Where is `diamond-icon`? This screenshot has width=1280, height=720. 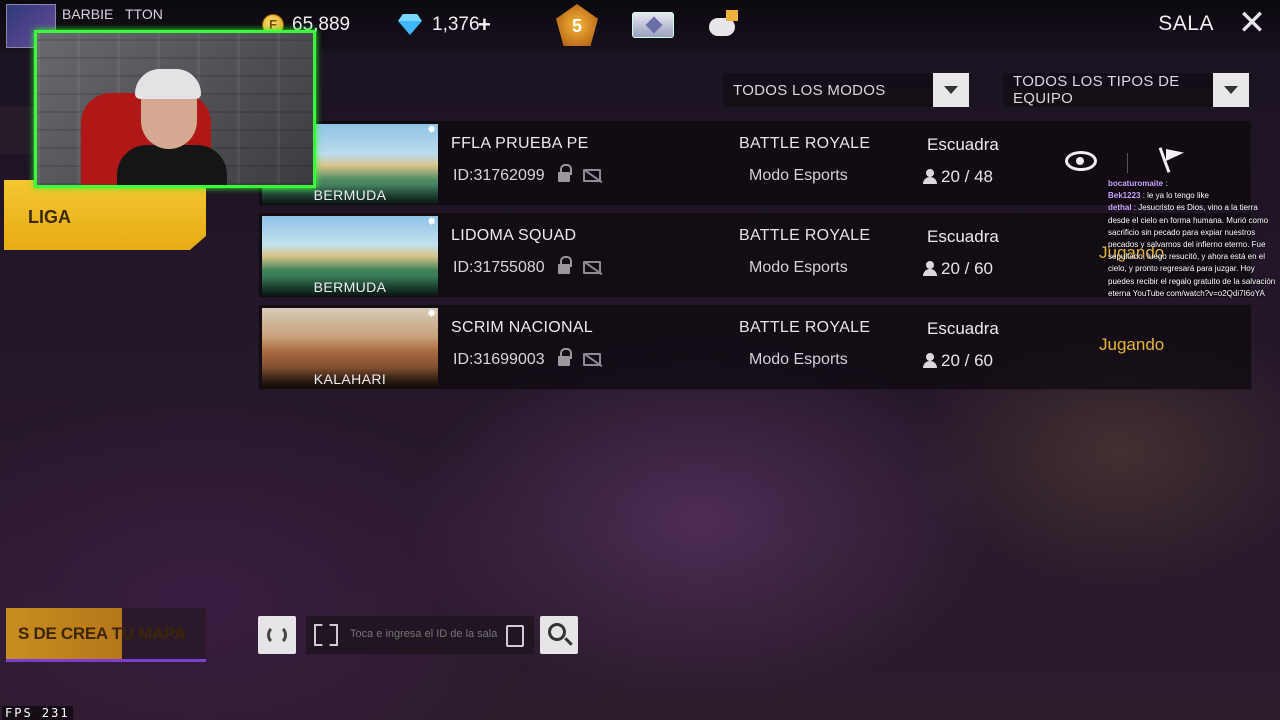 diamond-icon is located at coordinates (410, 24).